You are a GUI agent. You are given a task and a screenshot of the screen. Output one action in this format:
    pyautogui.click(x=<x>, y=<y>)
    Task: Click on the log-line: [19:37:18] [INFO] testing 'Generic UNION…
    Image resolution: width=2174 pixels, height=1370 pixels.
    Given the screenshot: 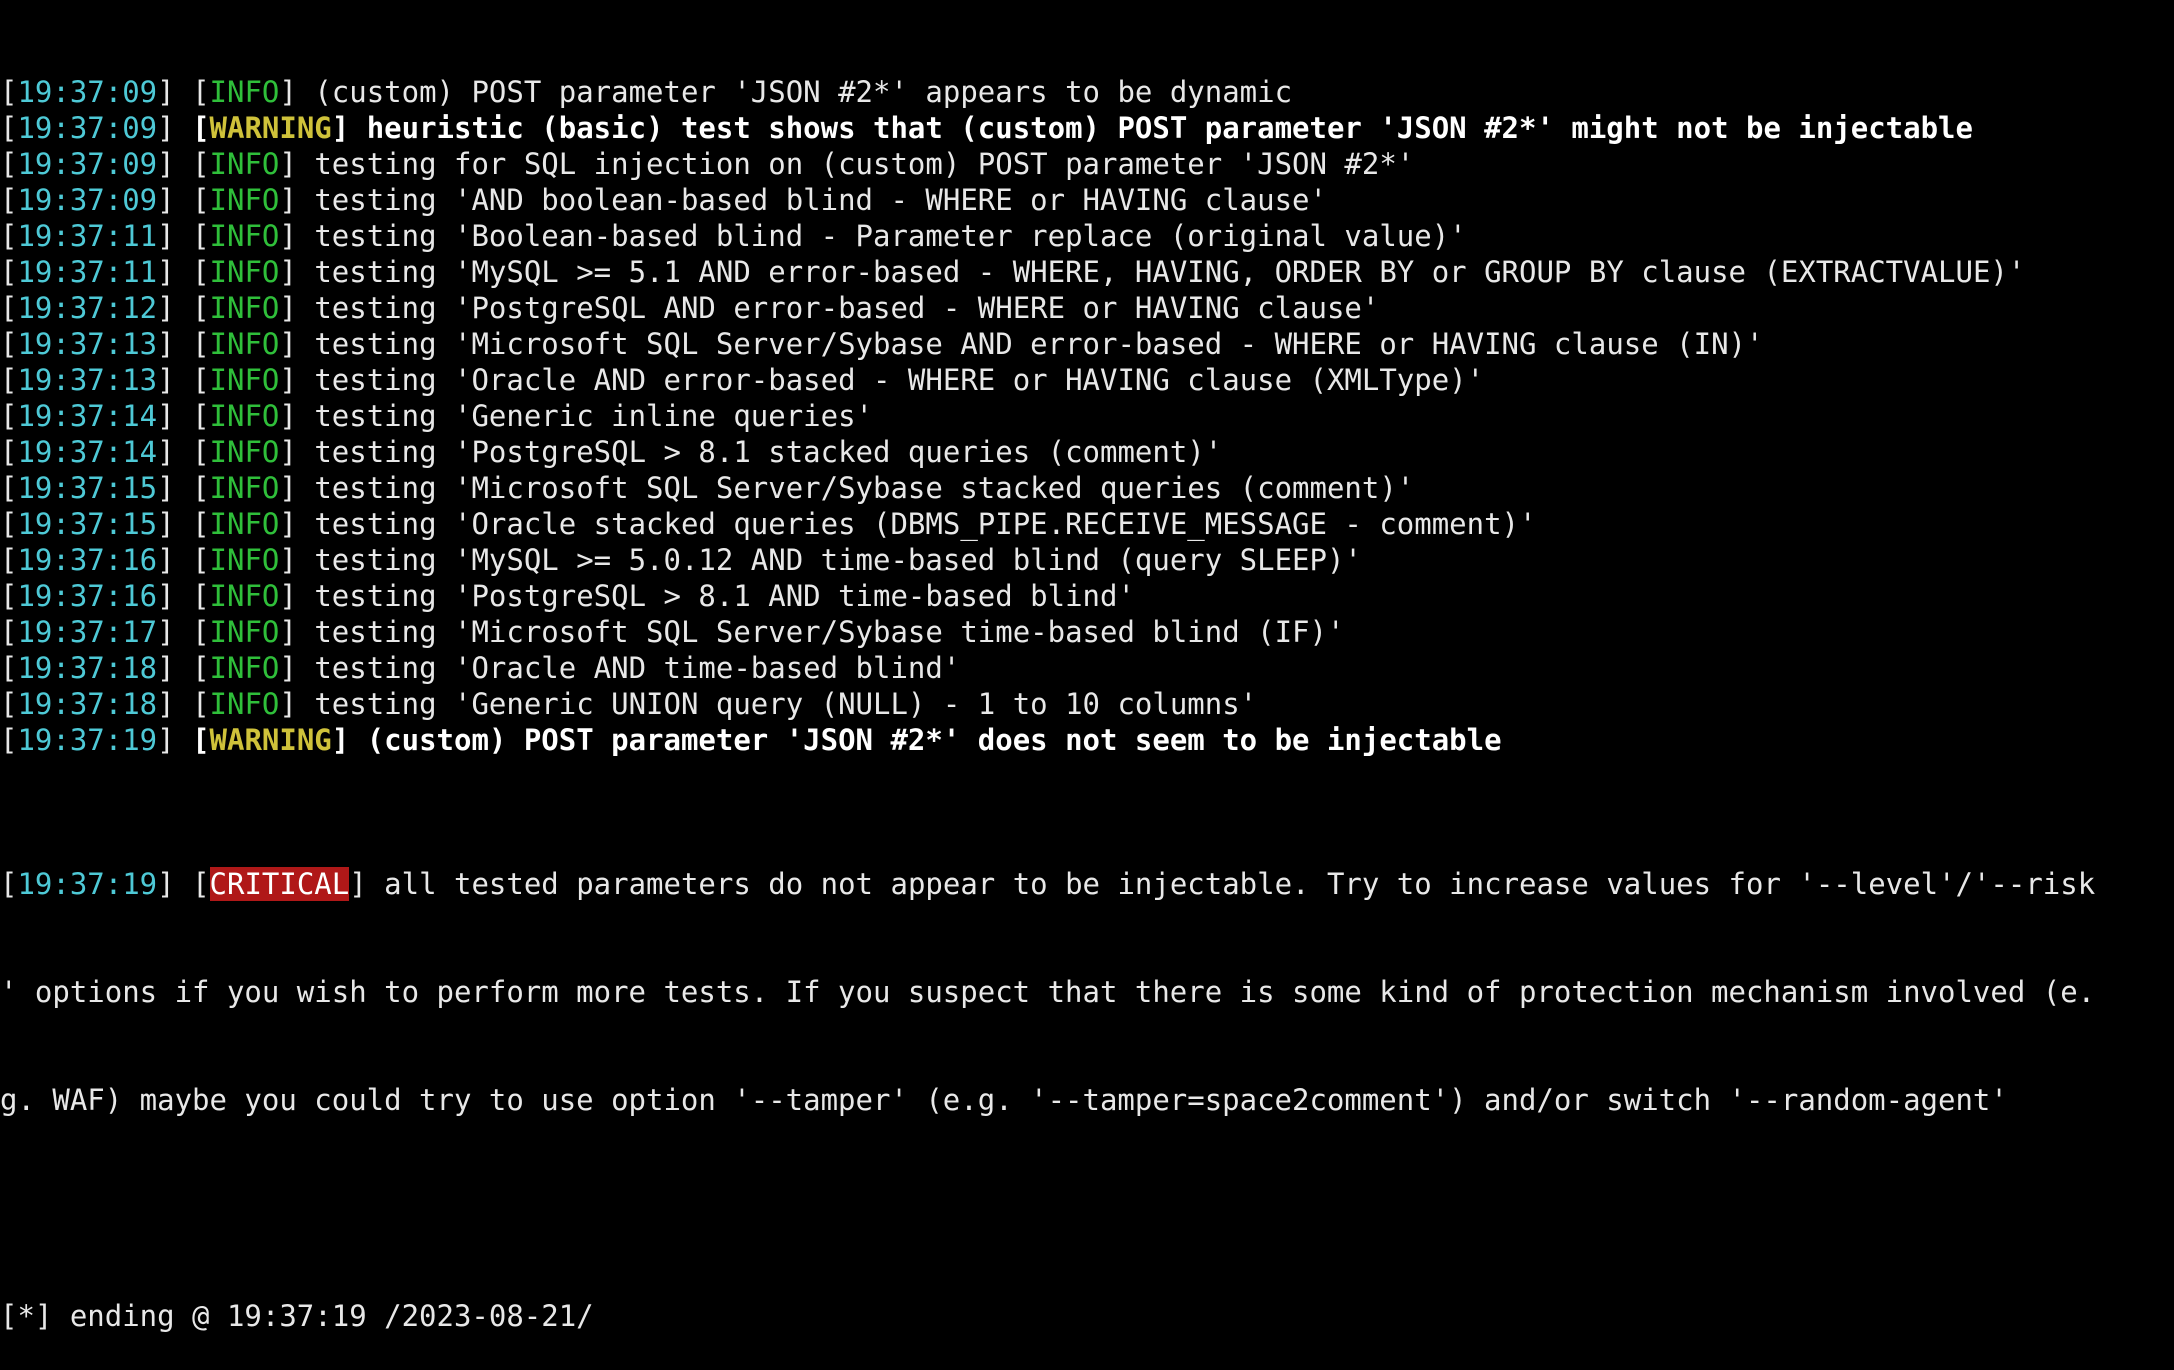 What is the action you would take?
    pyautogui.click(x=629, y=704)
    